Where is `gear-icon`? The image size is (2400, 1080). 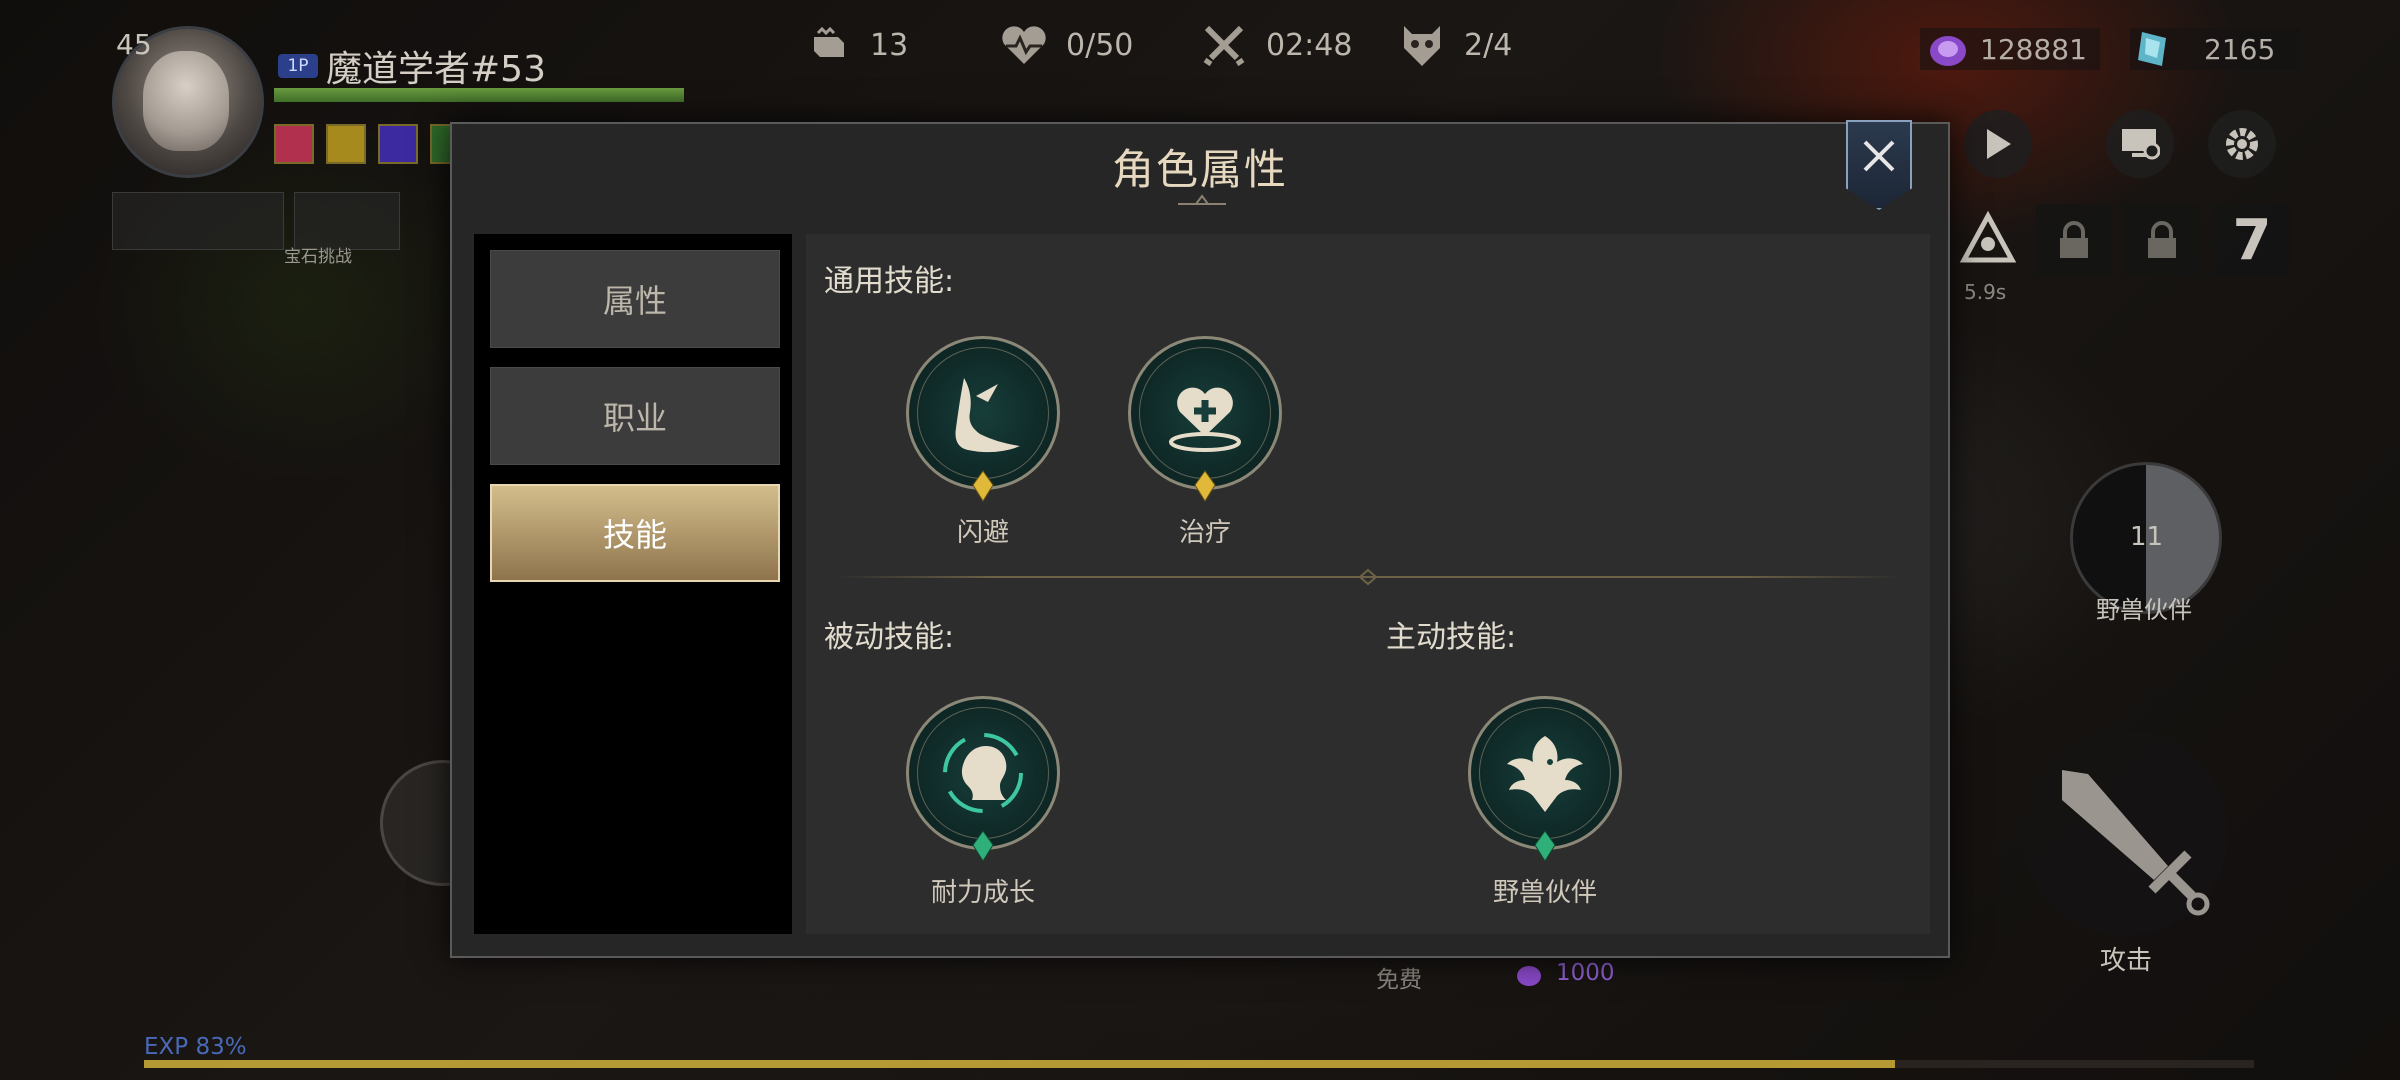
gear-icon is located at coordinates (2242, 144).